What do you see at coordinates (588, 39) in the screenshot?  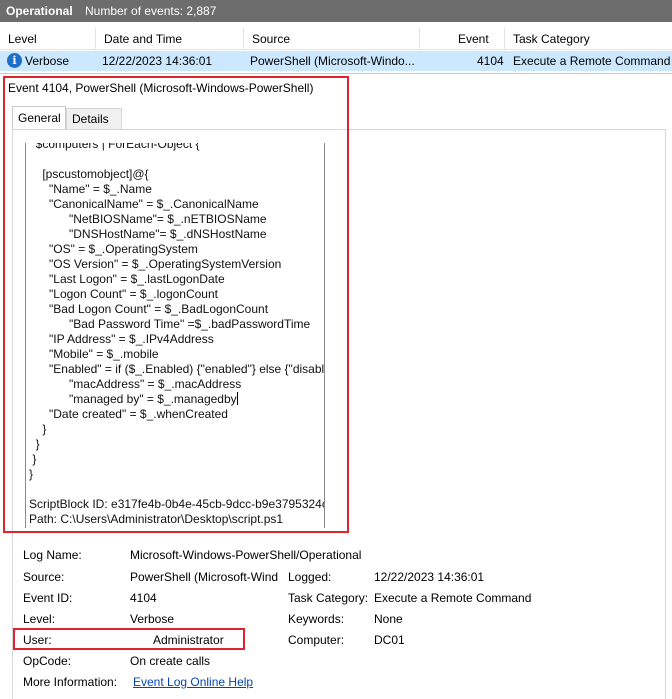 I see `column-task-category: Task Category` at bounding box center [588, 39].